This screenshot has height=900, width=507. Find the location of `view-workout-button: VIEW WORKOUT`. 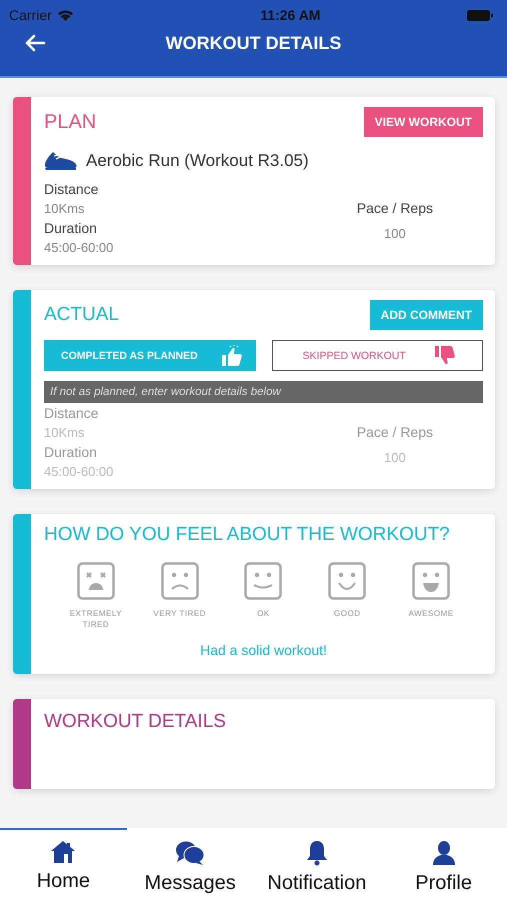

view-workout-button: VIEW WORKOUT is located at coordinates (423, 122).